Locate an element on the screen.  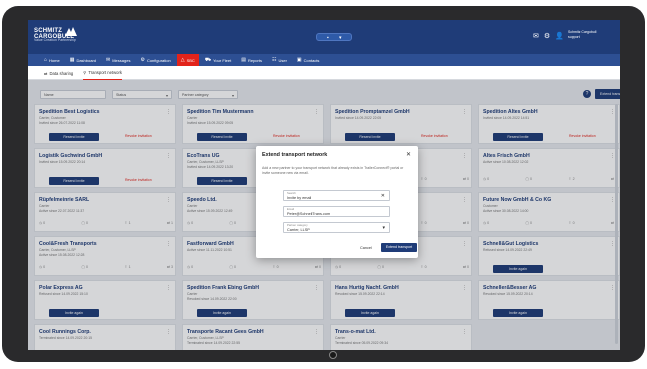
home-button is located at coordinates (333, 355).